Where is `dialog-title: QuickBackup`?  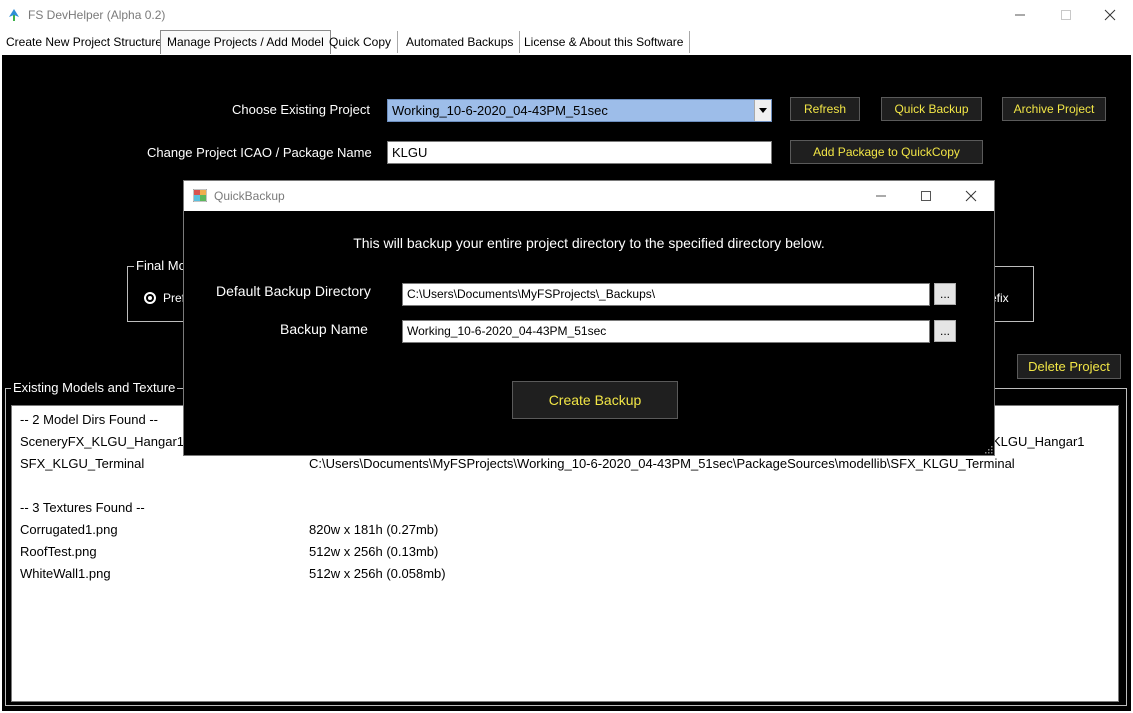 dialog-title: QuickBackup is located at coordinates (249, 196).